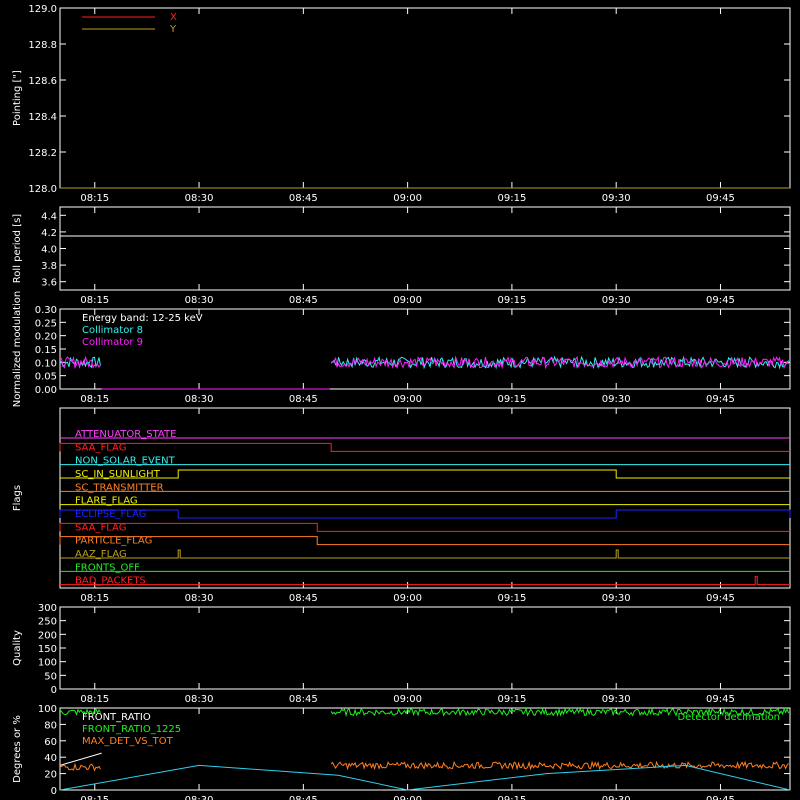 This screenshot has height=800, width=800. Describe the element at coordinates (42, 81) in the screenshot. I see `y-tick-label: 128.6` at that location.